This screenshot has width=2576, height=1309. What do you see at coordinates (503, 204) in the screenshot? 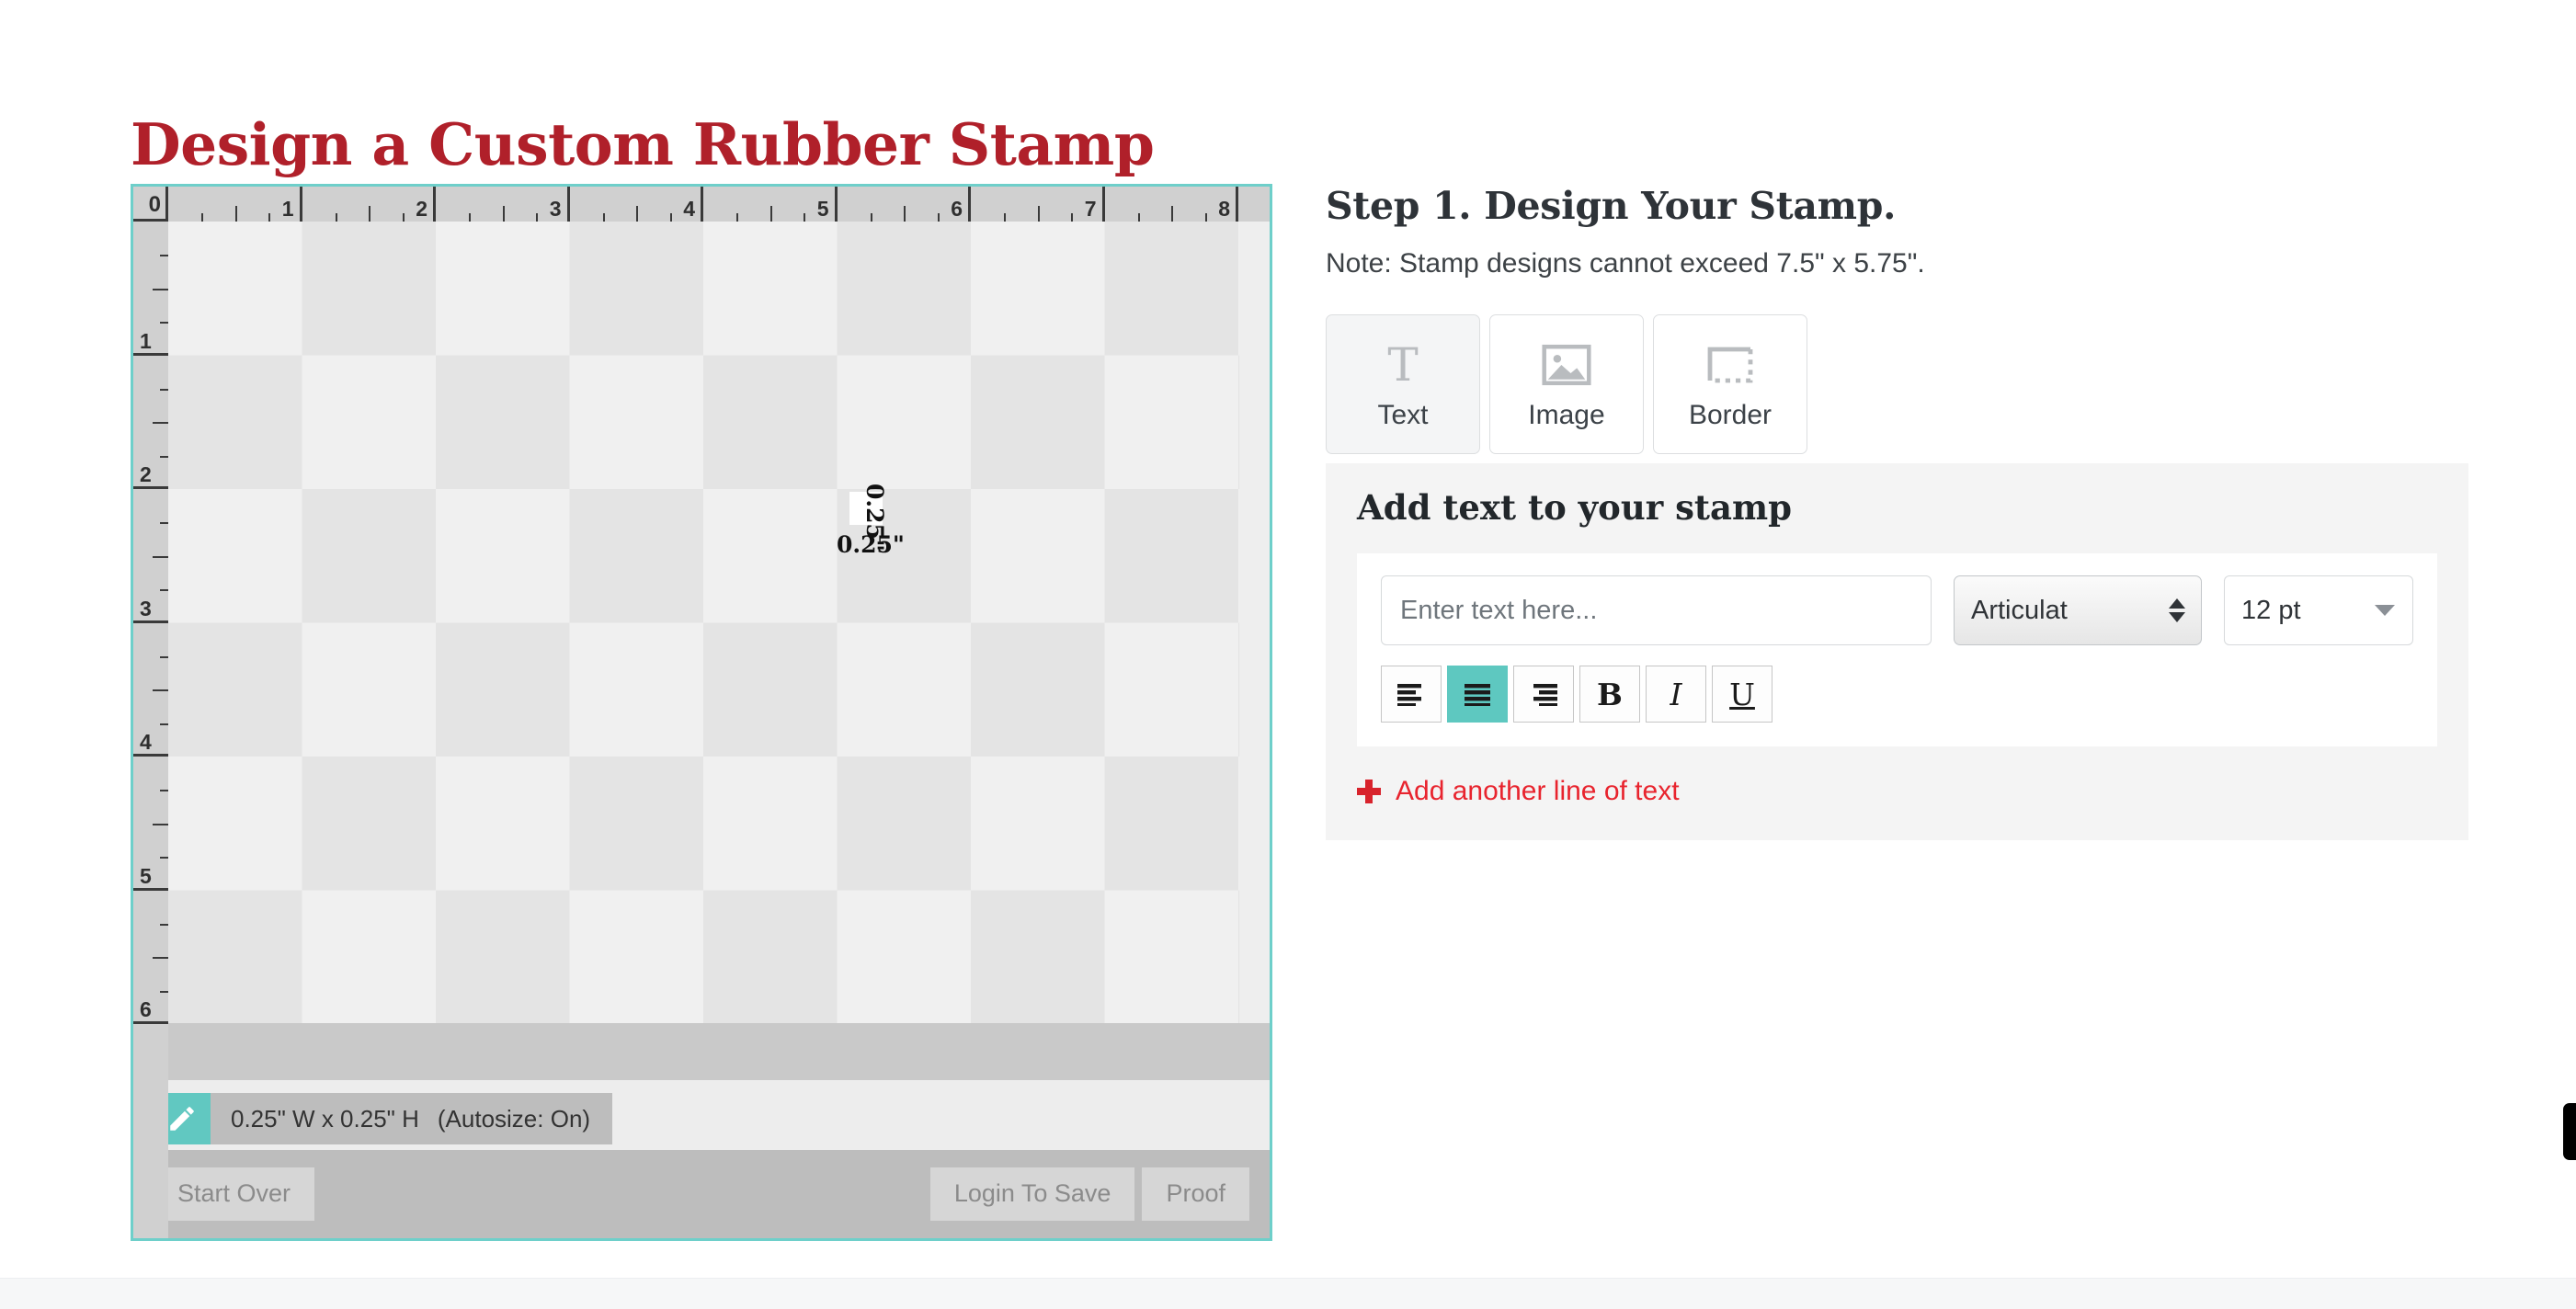
I see `ruler-inch-mark-h: 3` at bounding box center [503, 204].